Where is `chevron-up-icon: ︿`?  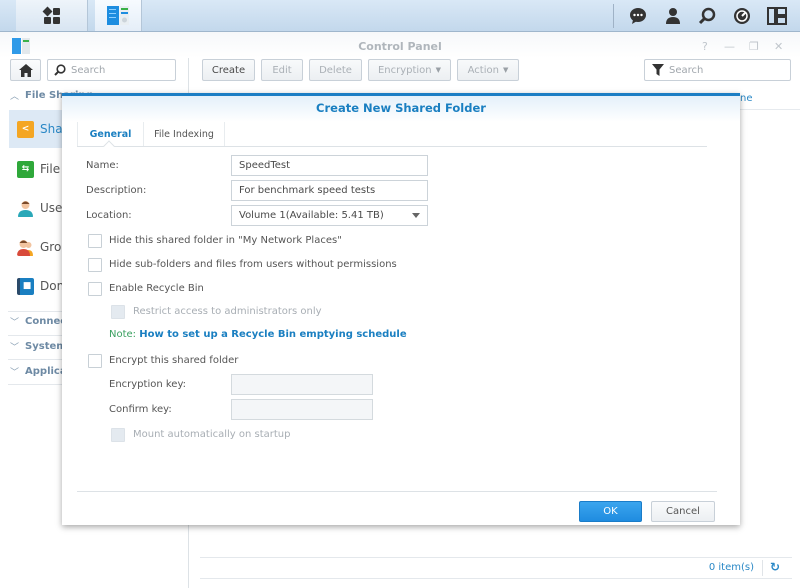 chevron-up-icon: ︿ is located at coordinates (15, 97).